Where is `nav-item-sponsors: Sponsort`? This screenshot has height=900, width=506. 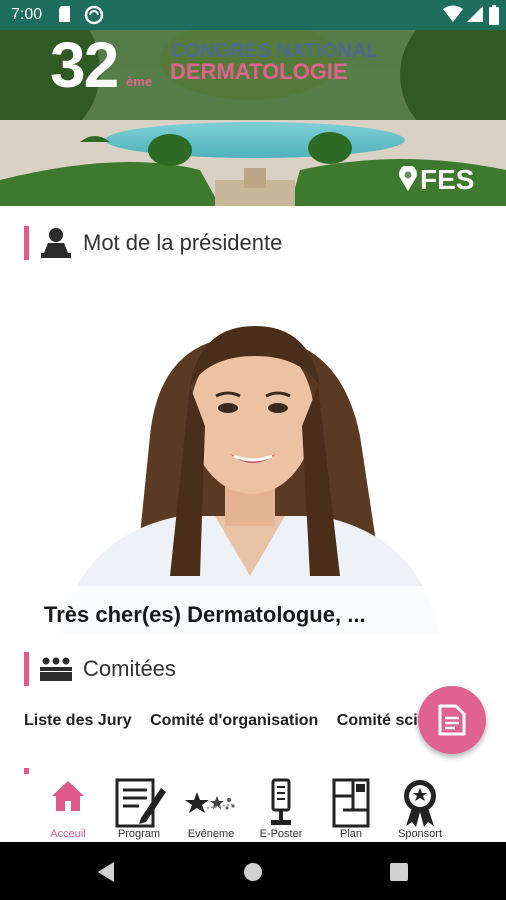
nav-item-sponsors: Sponsort is located at coordinates (420, 808).